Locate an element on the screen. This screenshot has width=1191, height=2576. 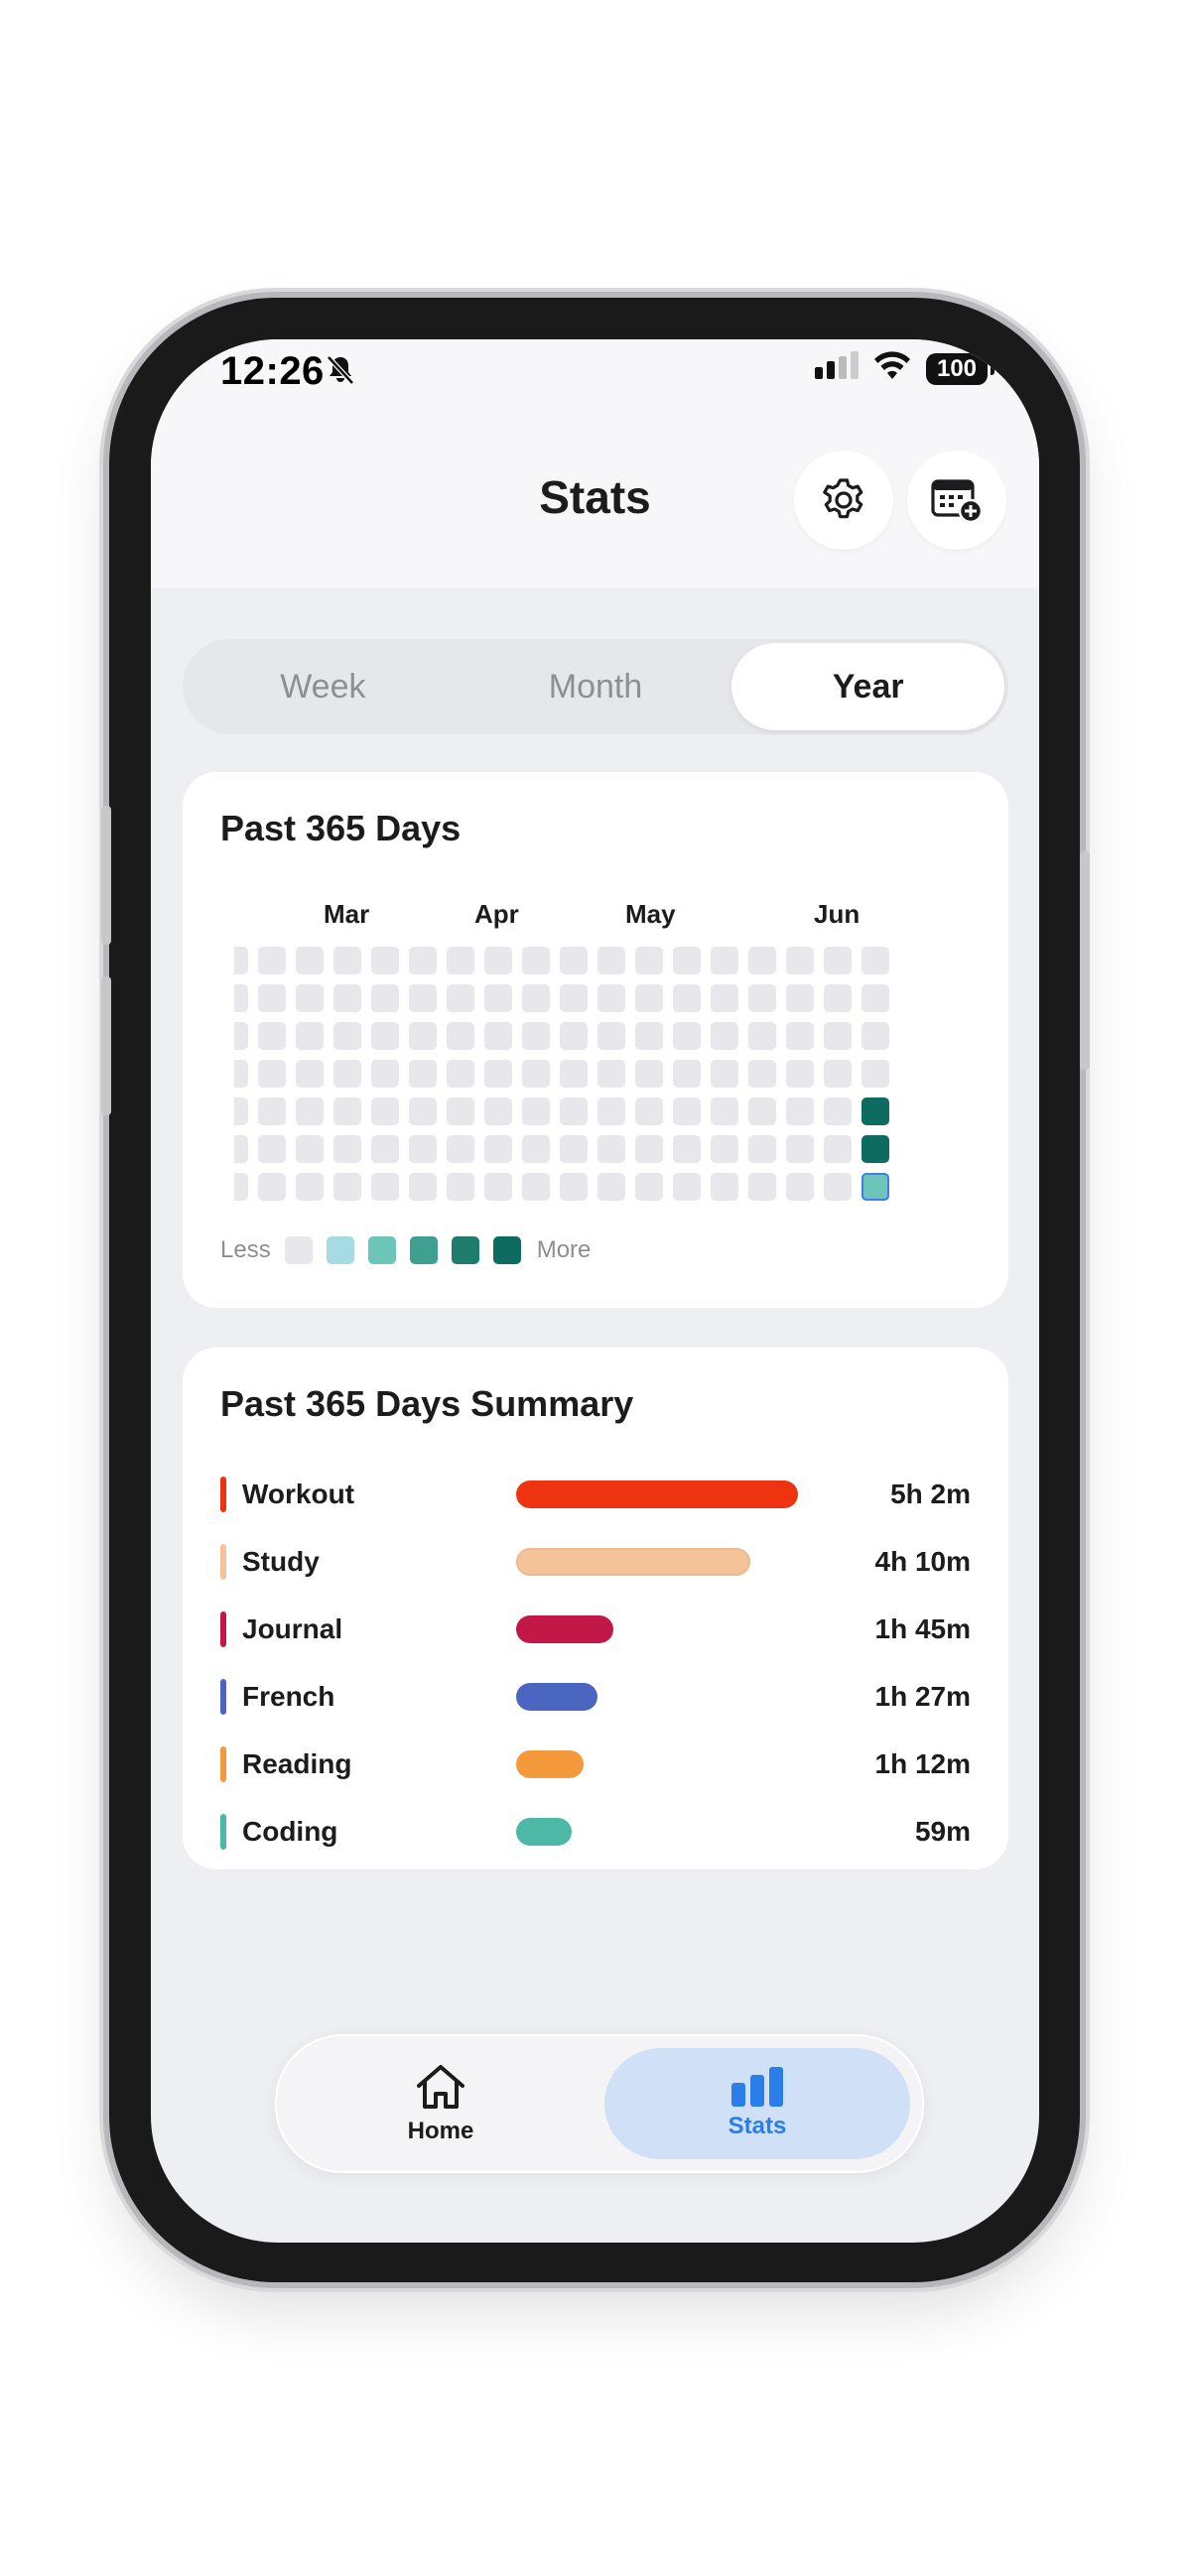
summary-row: Journal 1h 45m is located at coordinates (595, 1630).